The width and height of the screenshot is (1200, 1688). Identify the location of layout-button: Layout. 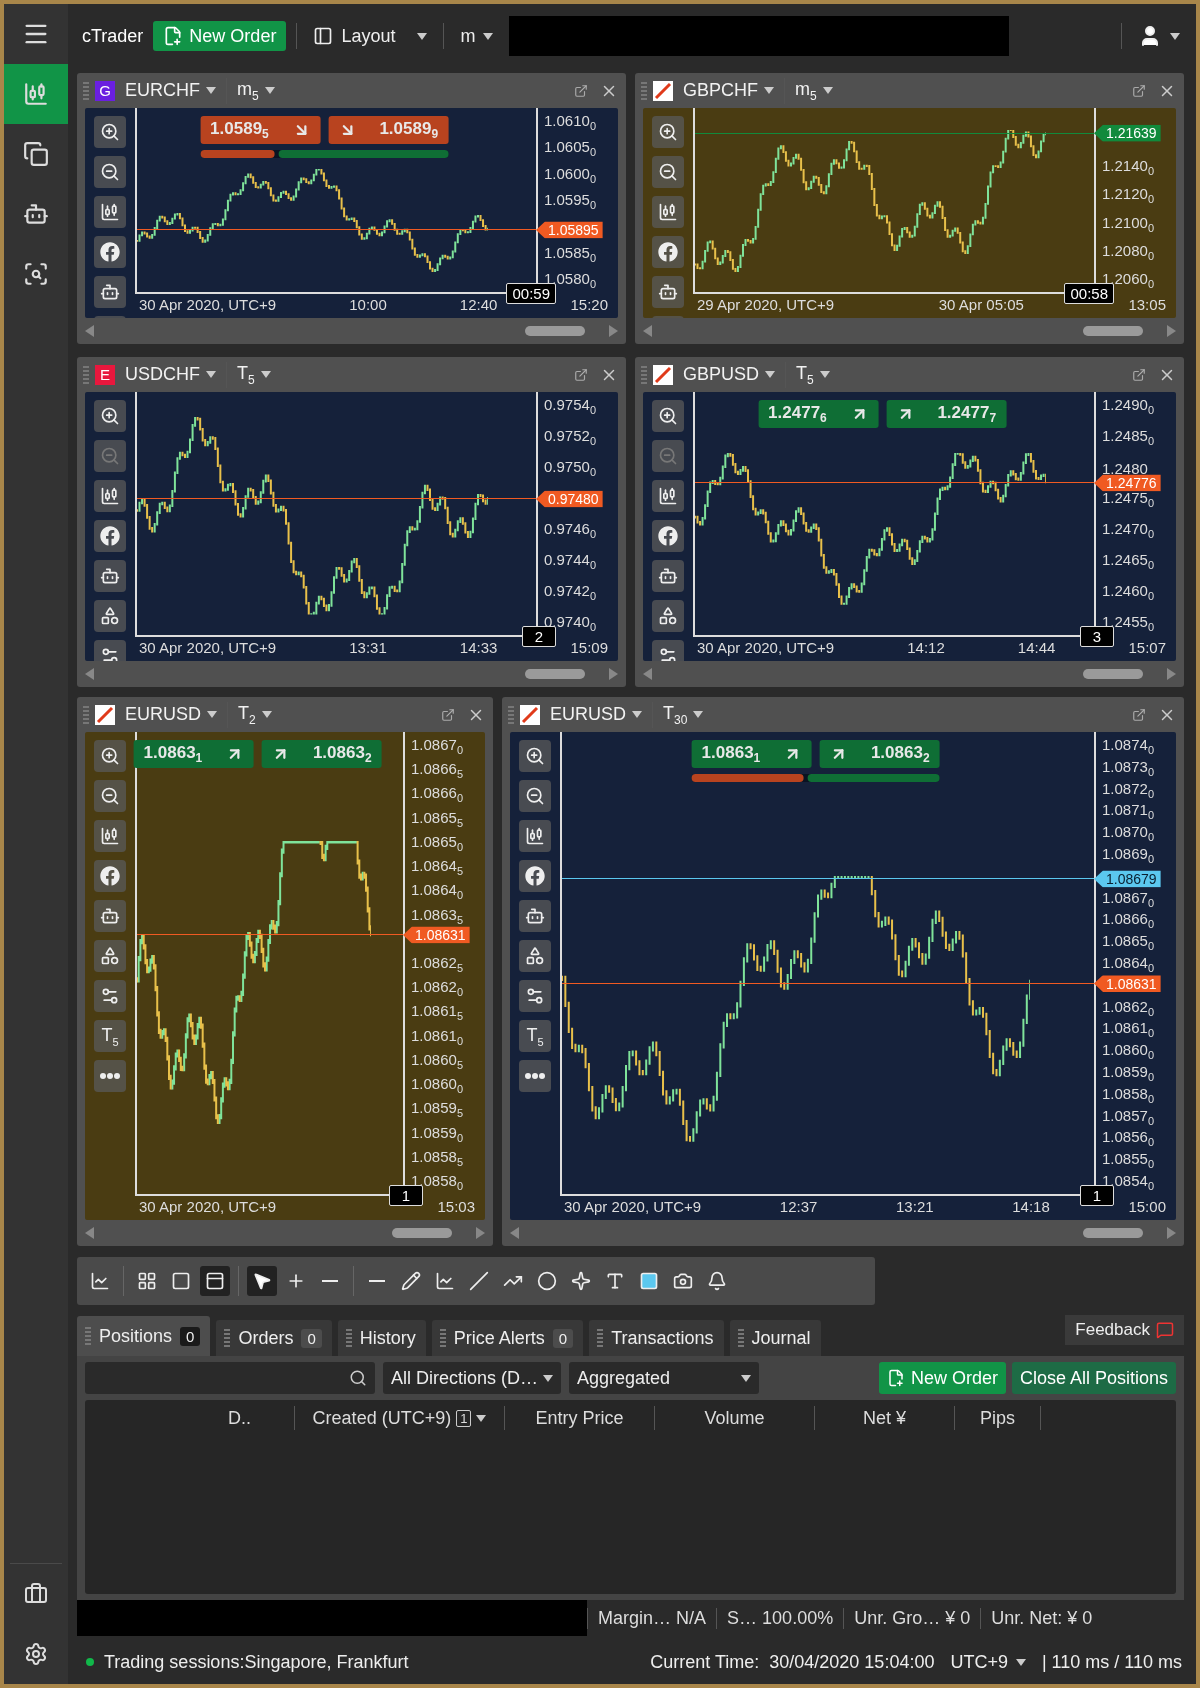
(354, 36).